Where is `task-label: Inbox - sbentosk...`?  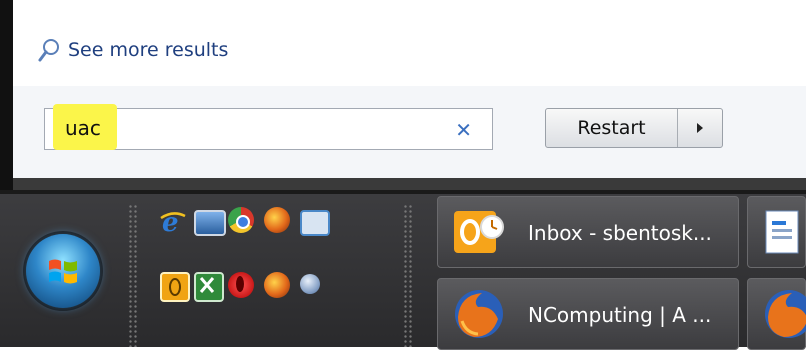 task-label: Inbox - sbentosk... is located at coordinates (620, 233).